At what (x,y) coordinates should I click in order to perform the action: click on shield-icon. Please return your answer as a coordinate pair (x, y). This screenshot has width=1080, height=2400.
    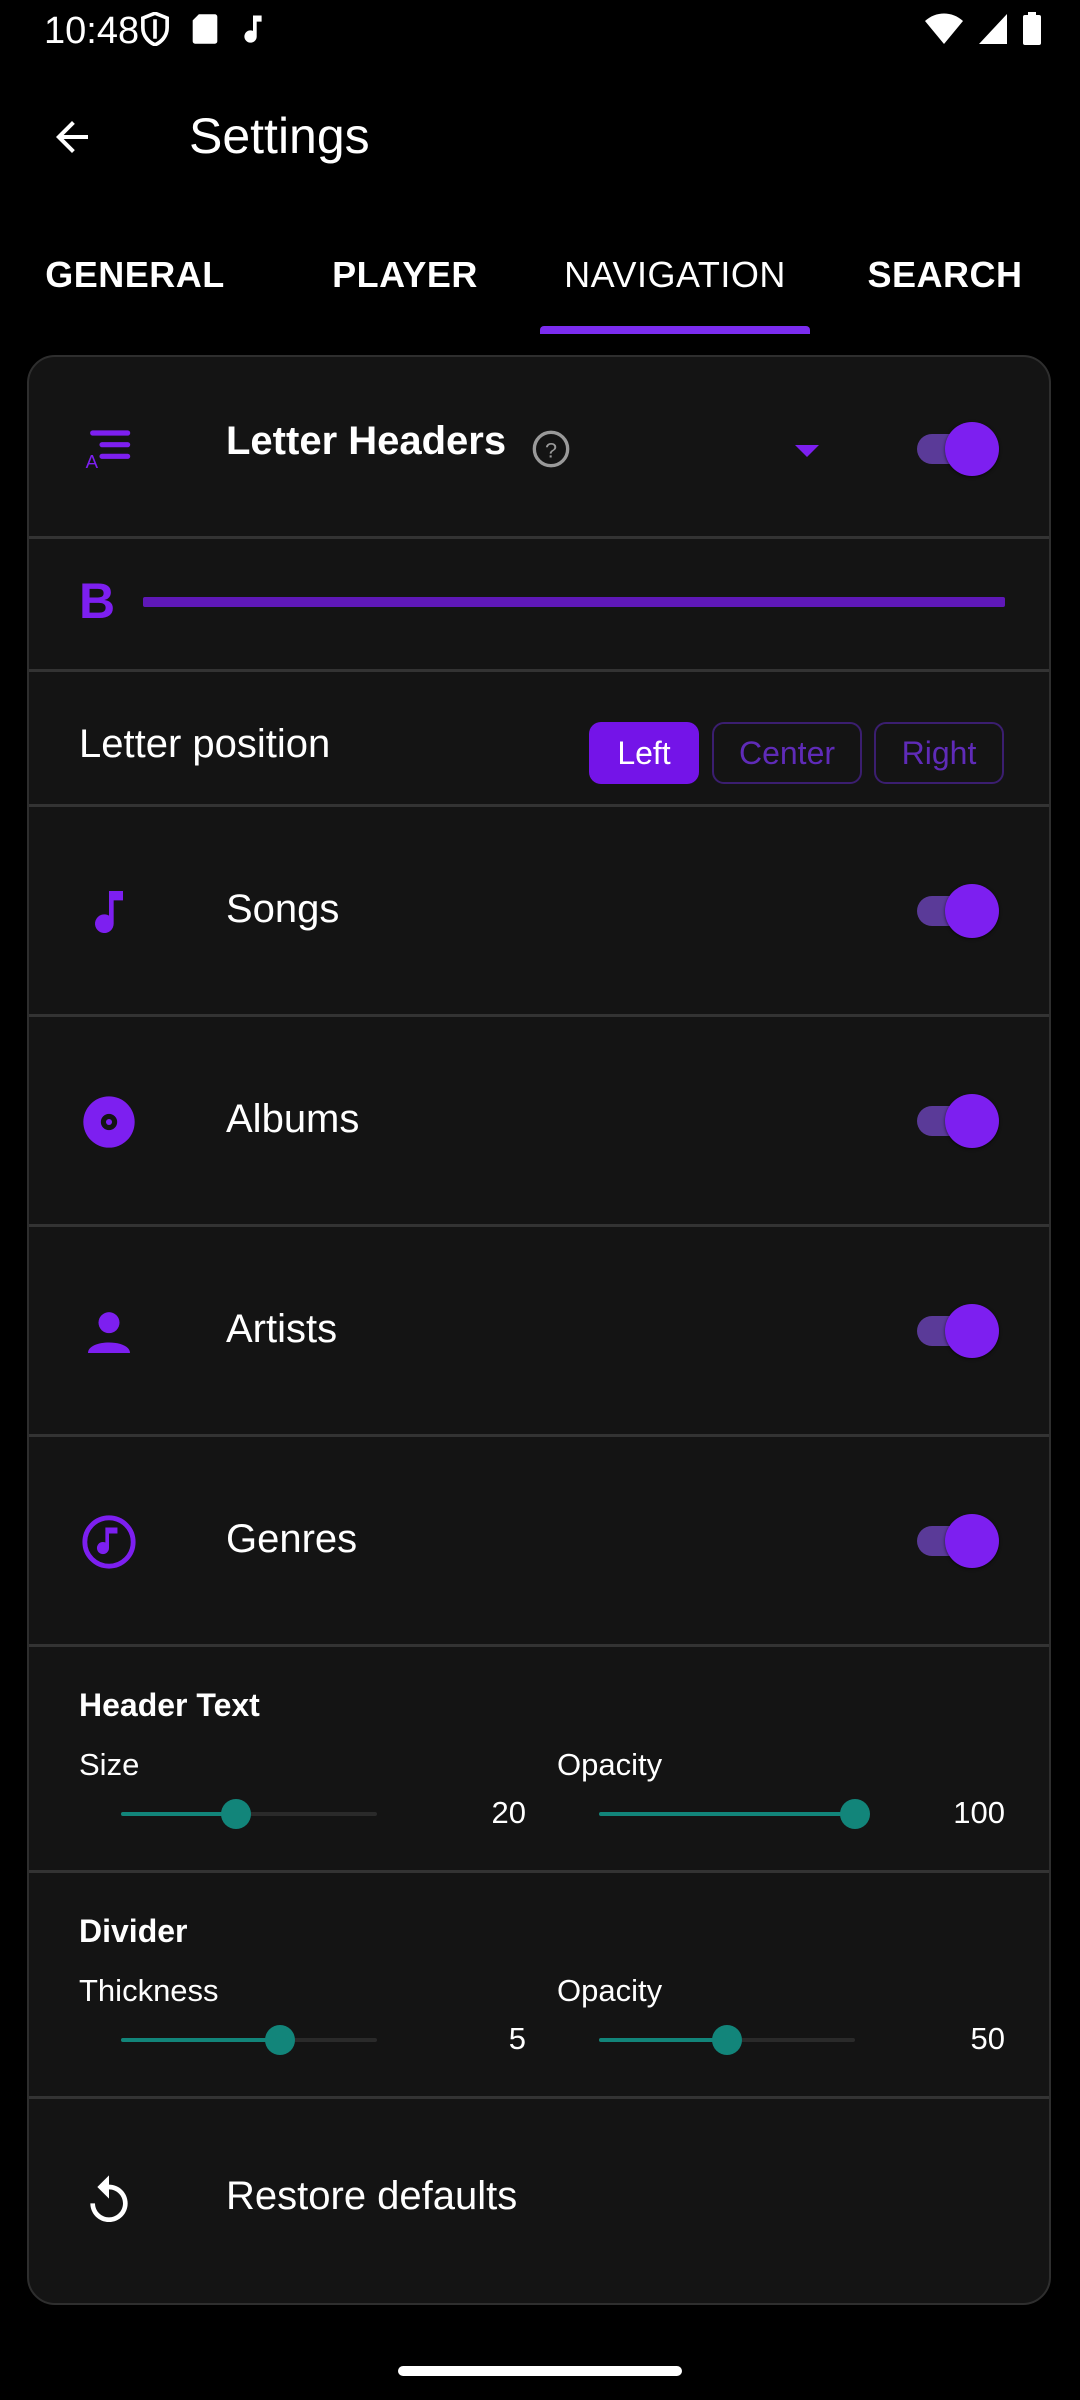
    Looking at the image, I should click on (155, 29).